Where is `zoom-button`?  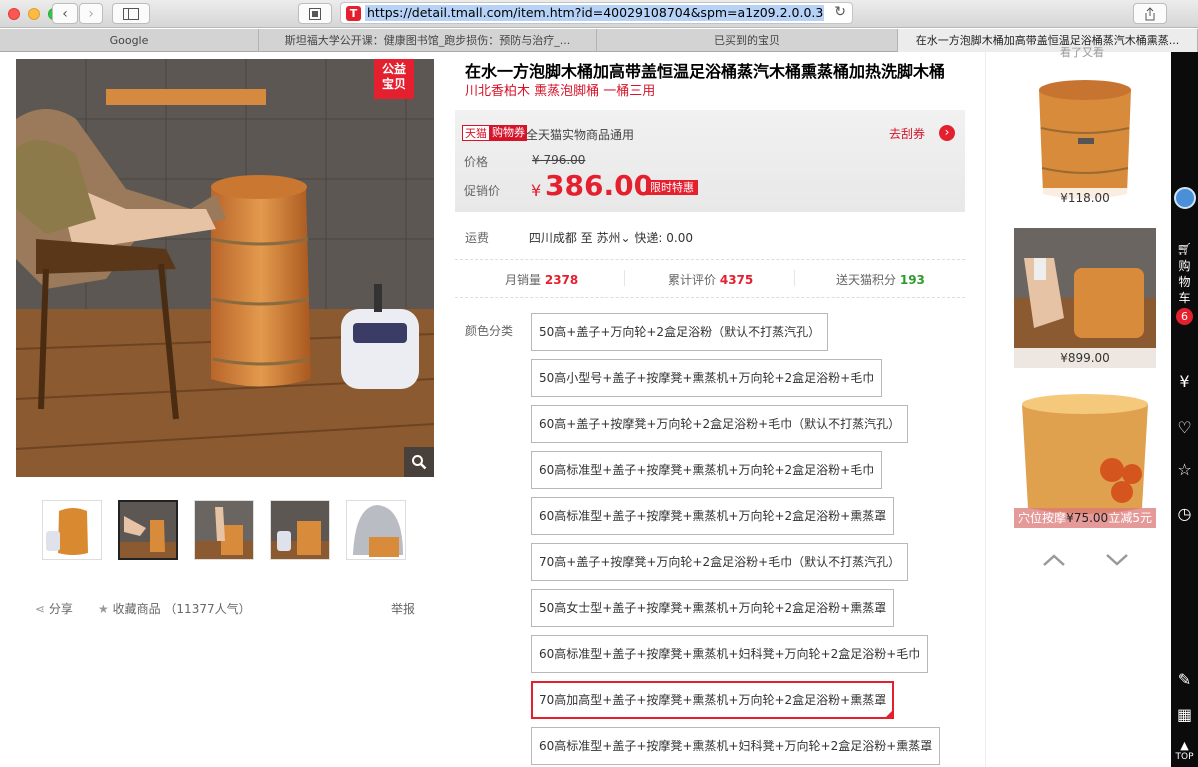
zoom-button is located at coordinates (419, 462).